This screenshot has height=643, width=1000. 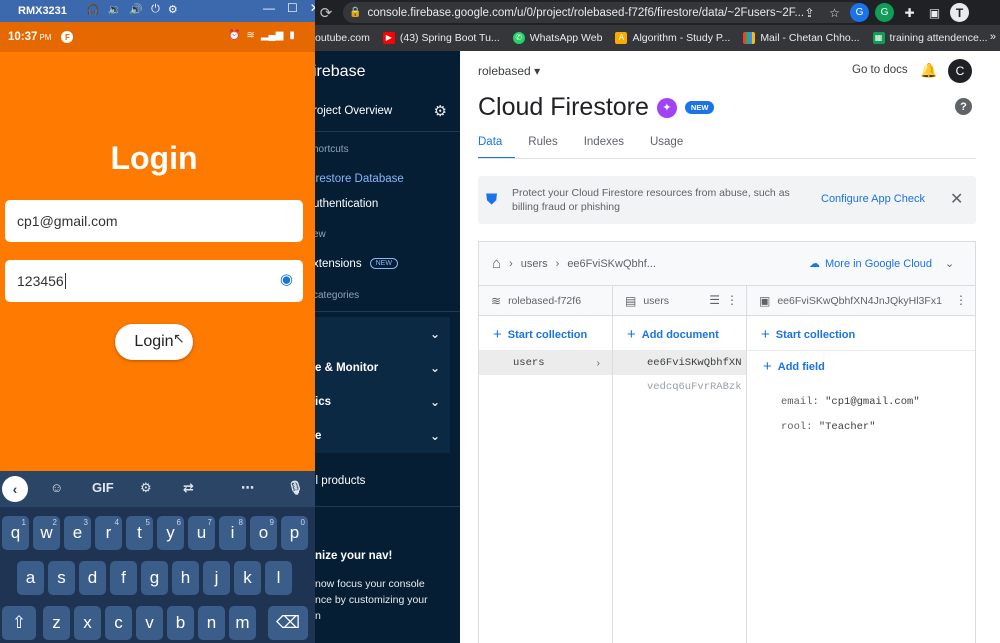 What do you see at coordinates (881, 264) in the screenshot?
I see `more-in-google-cloud-button: ☁ More in Google Cloud ⌄` at bounding box center [881, 264].